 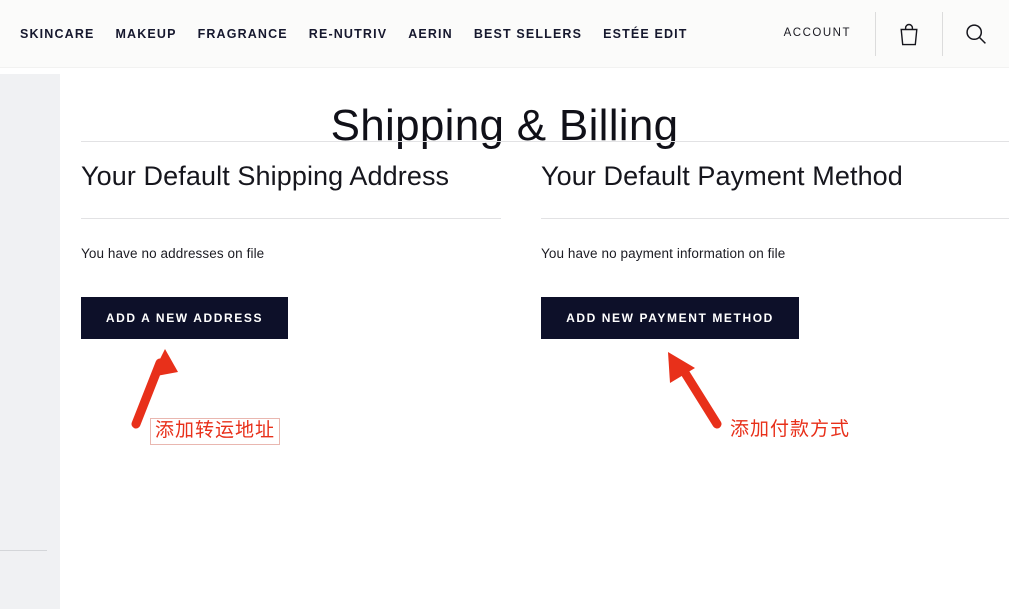 I want to click on page-title-divider, so click(x=545, y=141).